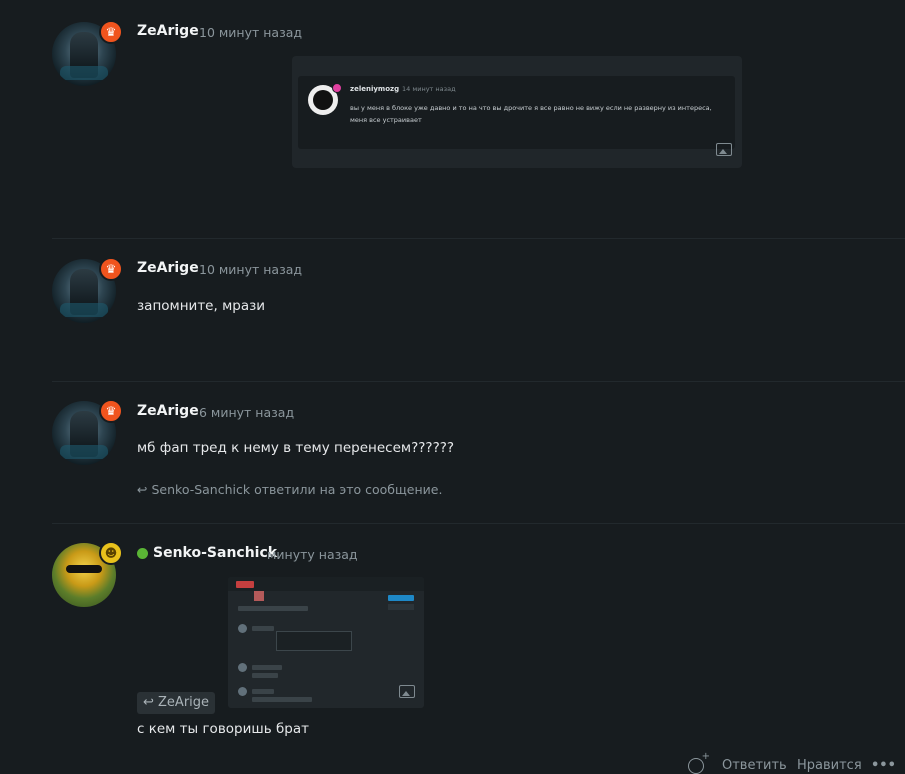 The image size is (905, 774). Describe the element at coordinates (829, 765) in the screenshot. I see `like-button: Нравится` at that location.